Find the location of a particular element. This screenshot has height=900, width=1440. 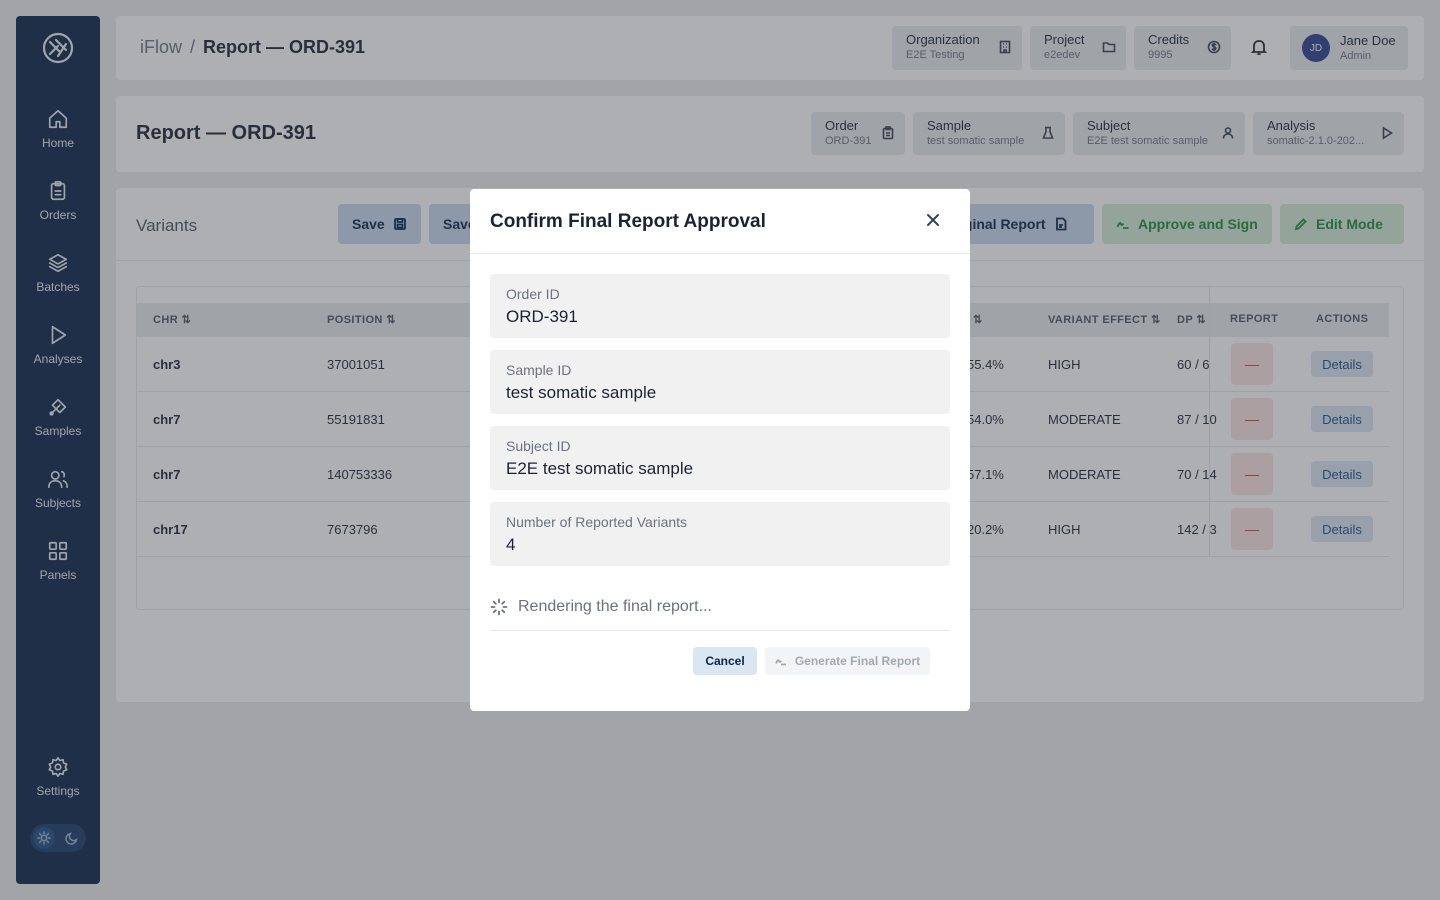

close-icon is located at coordinates (933, 220).